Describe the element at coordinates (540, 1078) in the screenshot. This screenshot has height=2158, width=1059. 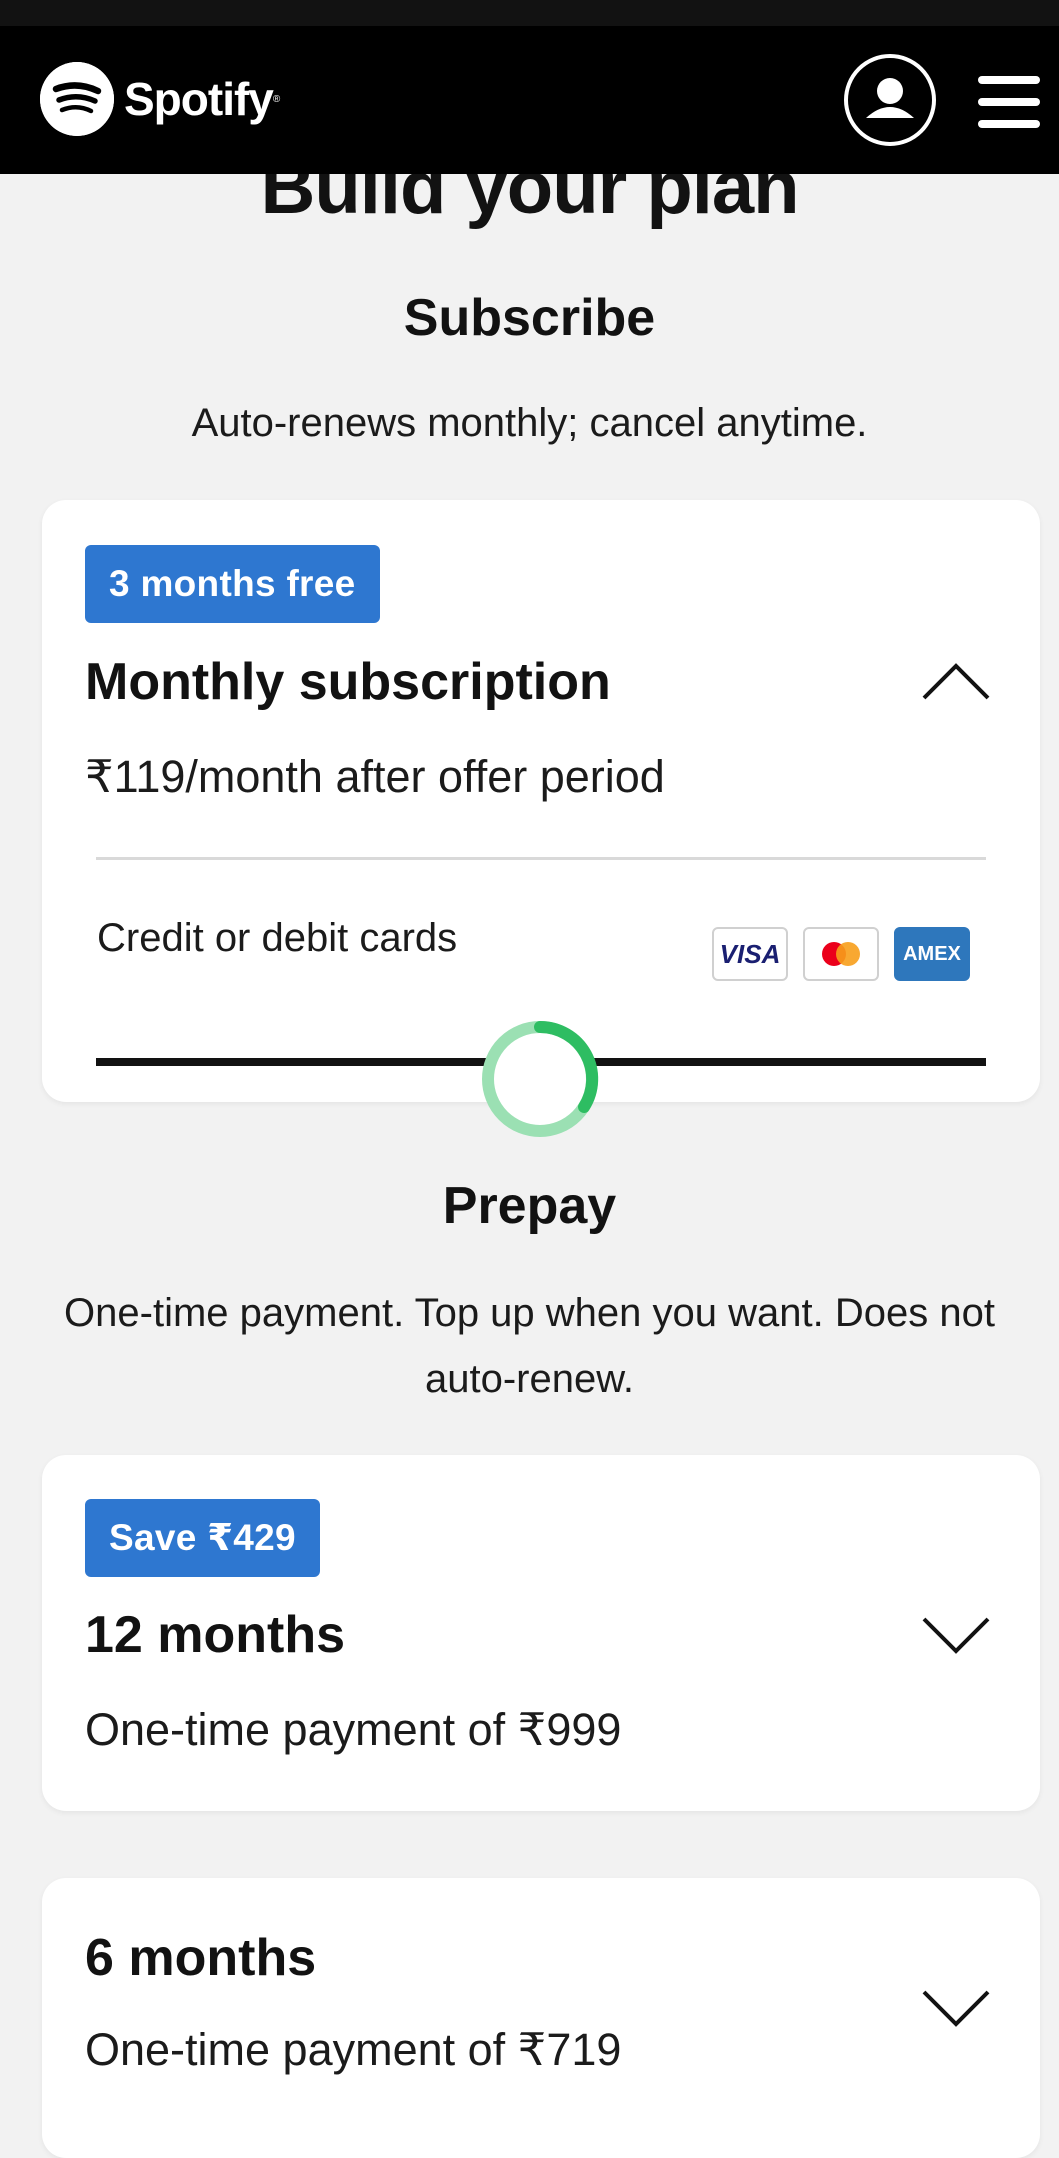
I see `loading-spinner-icon` at that location.